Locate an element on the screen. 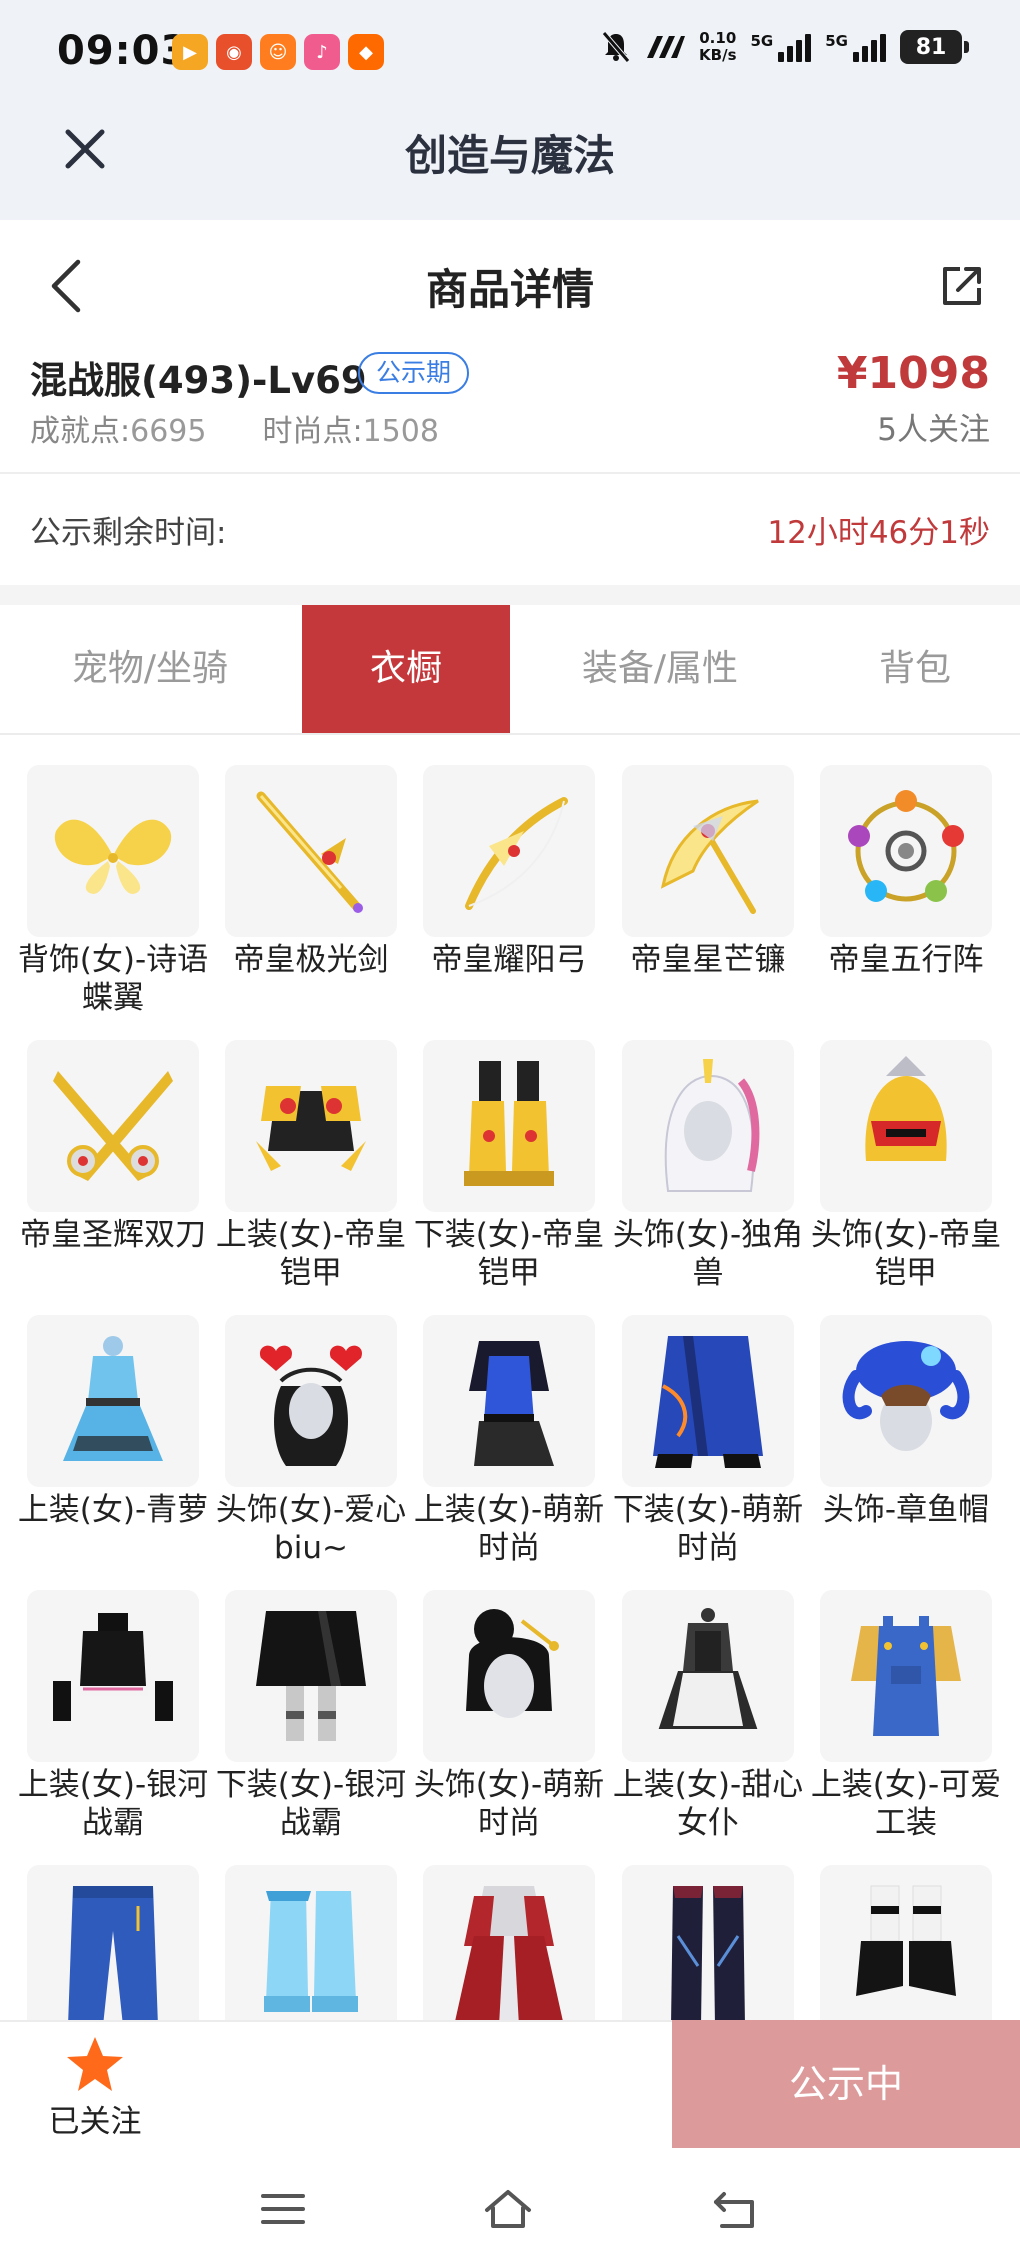  sim1-signal-icon: 5G is located at coordinates (781, 47).